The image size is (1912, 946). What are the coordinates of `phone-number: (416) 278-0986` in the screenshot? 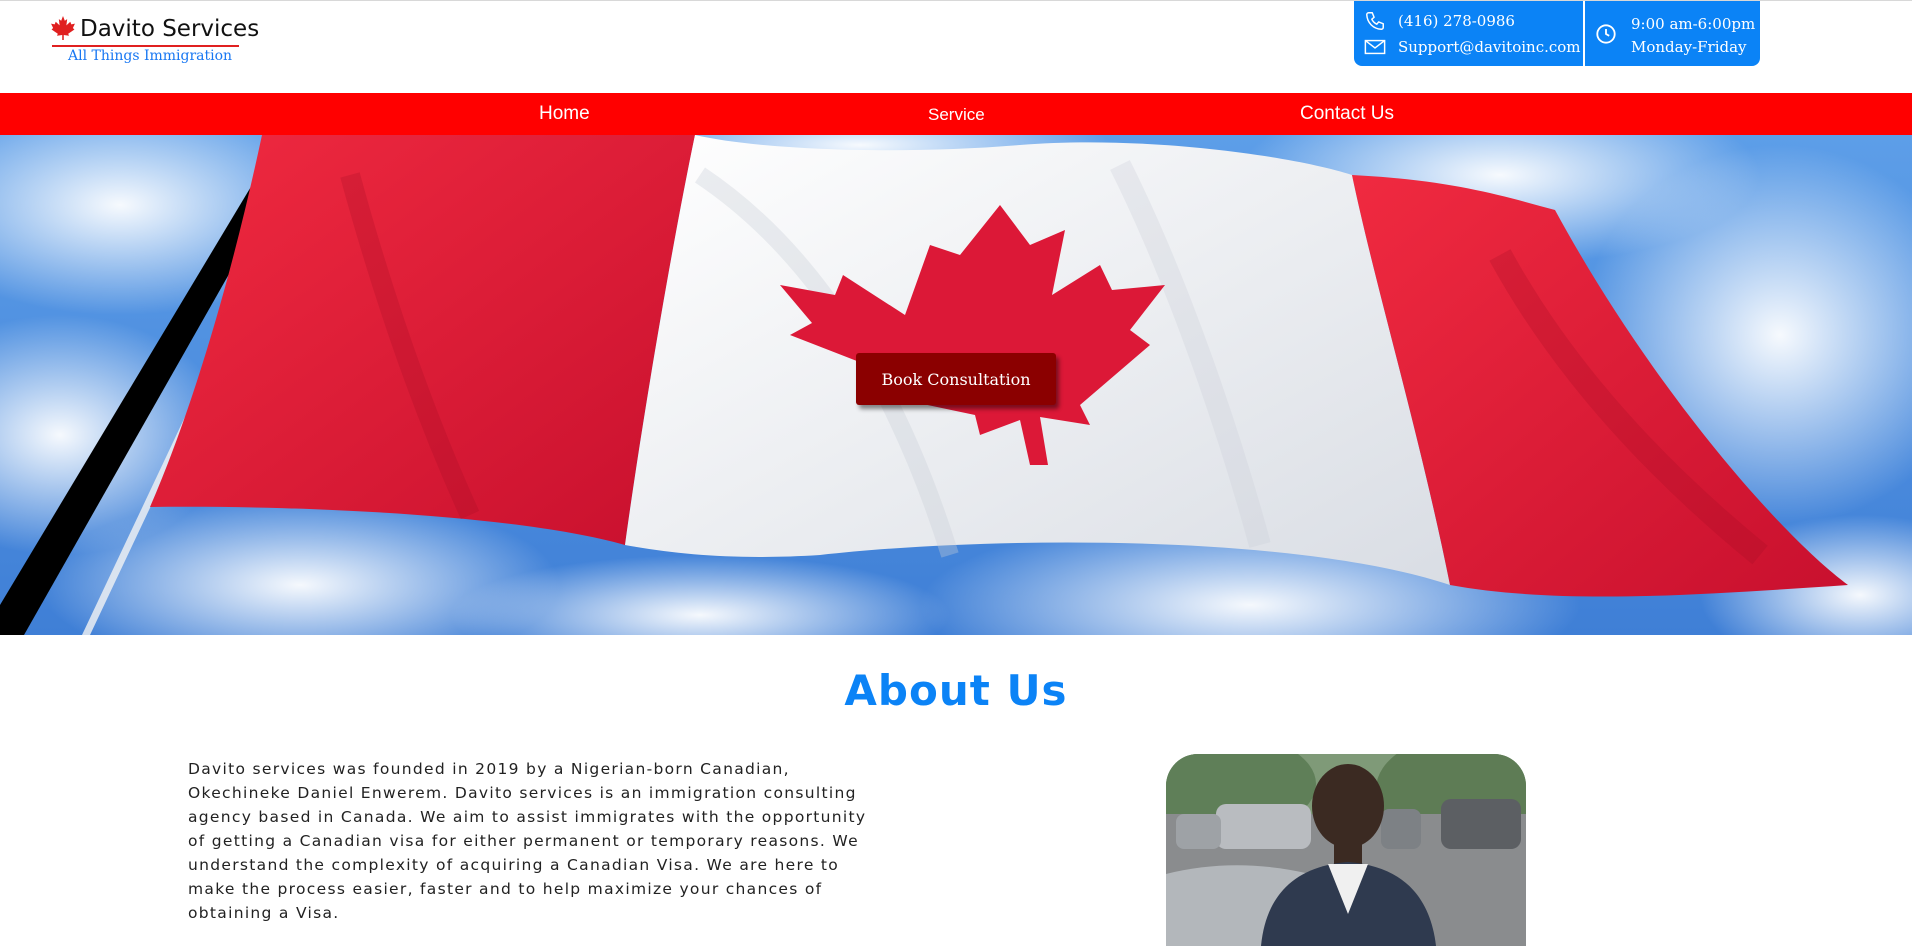 It's located at (1456, 21).